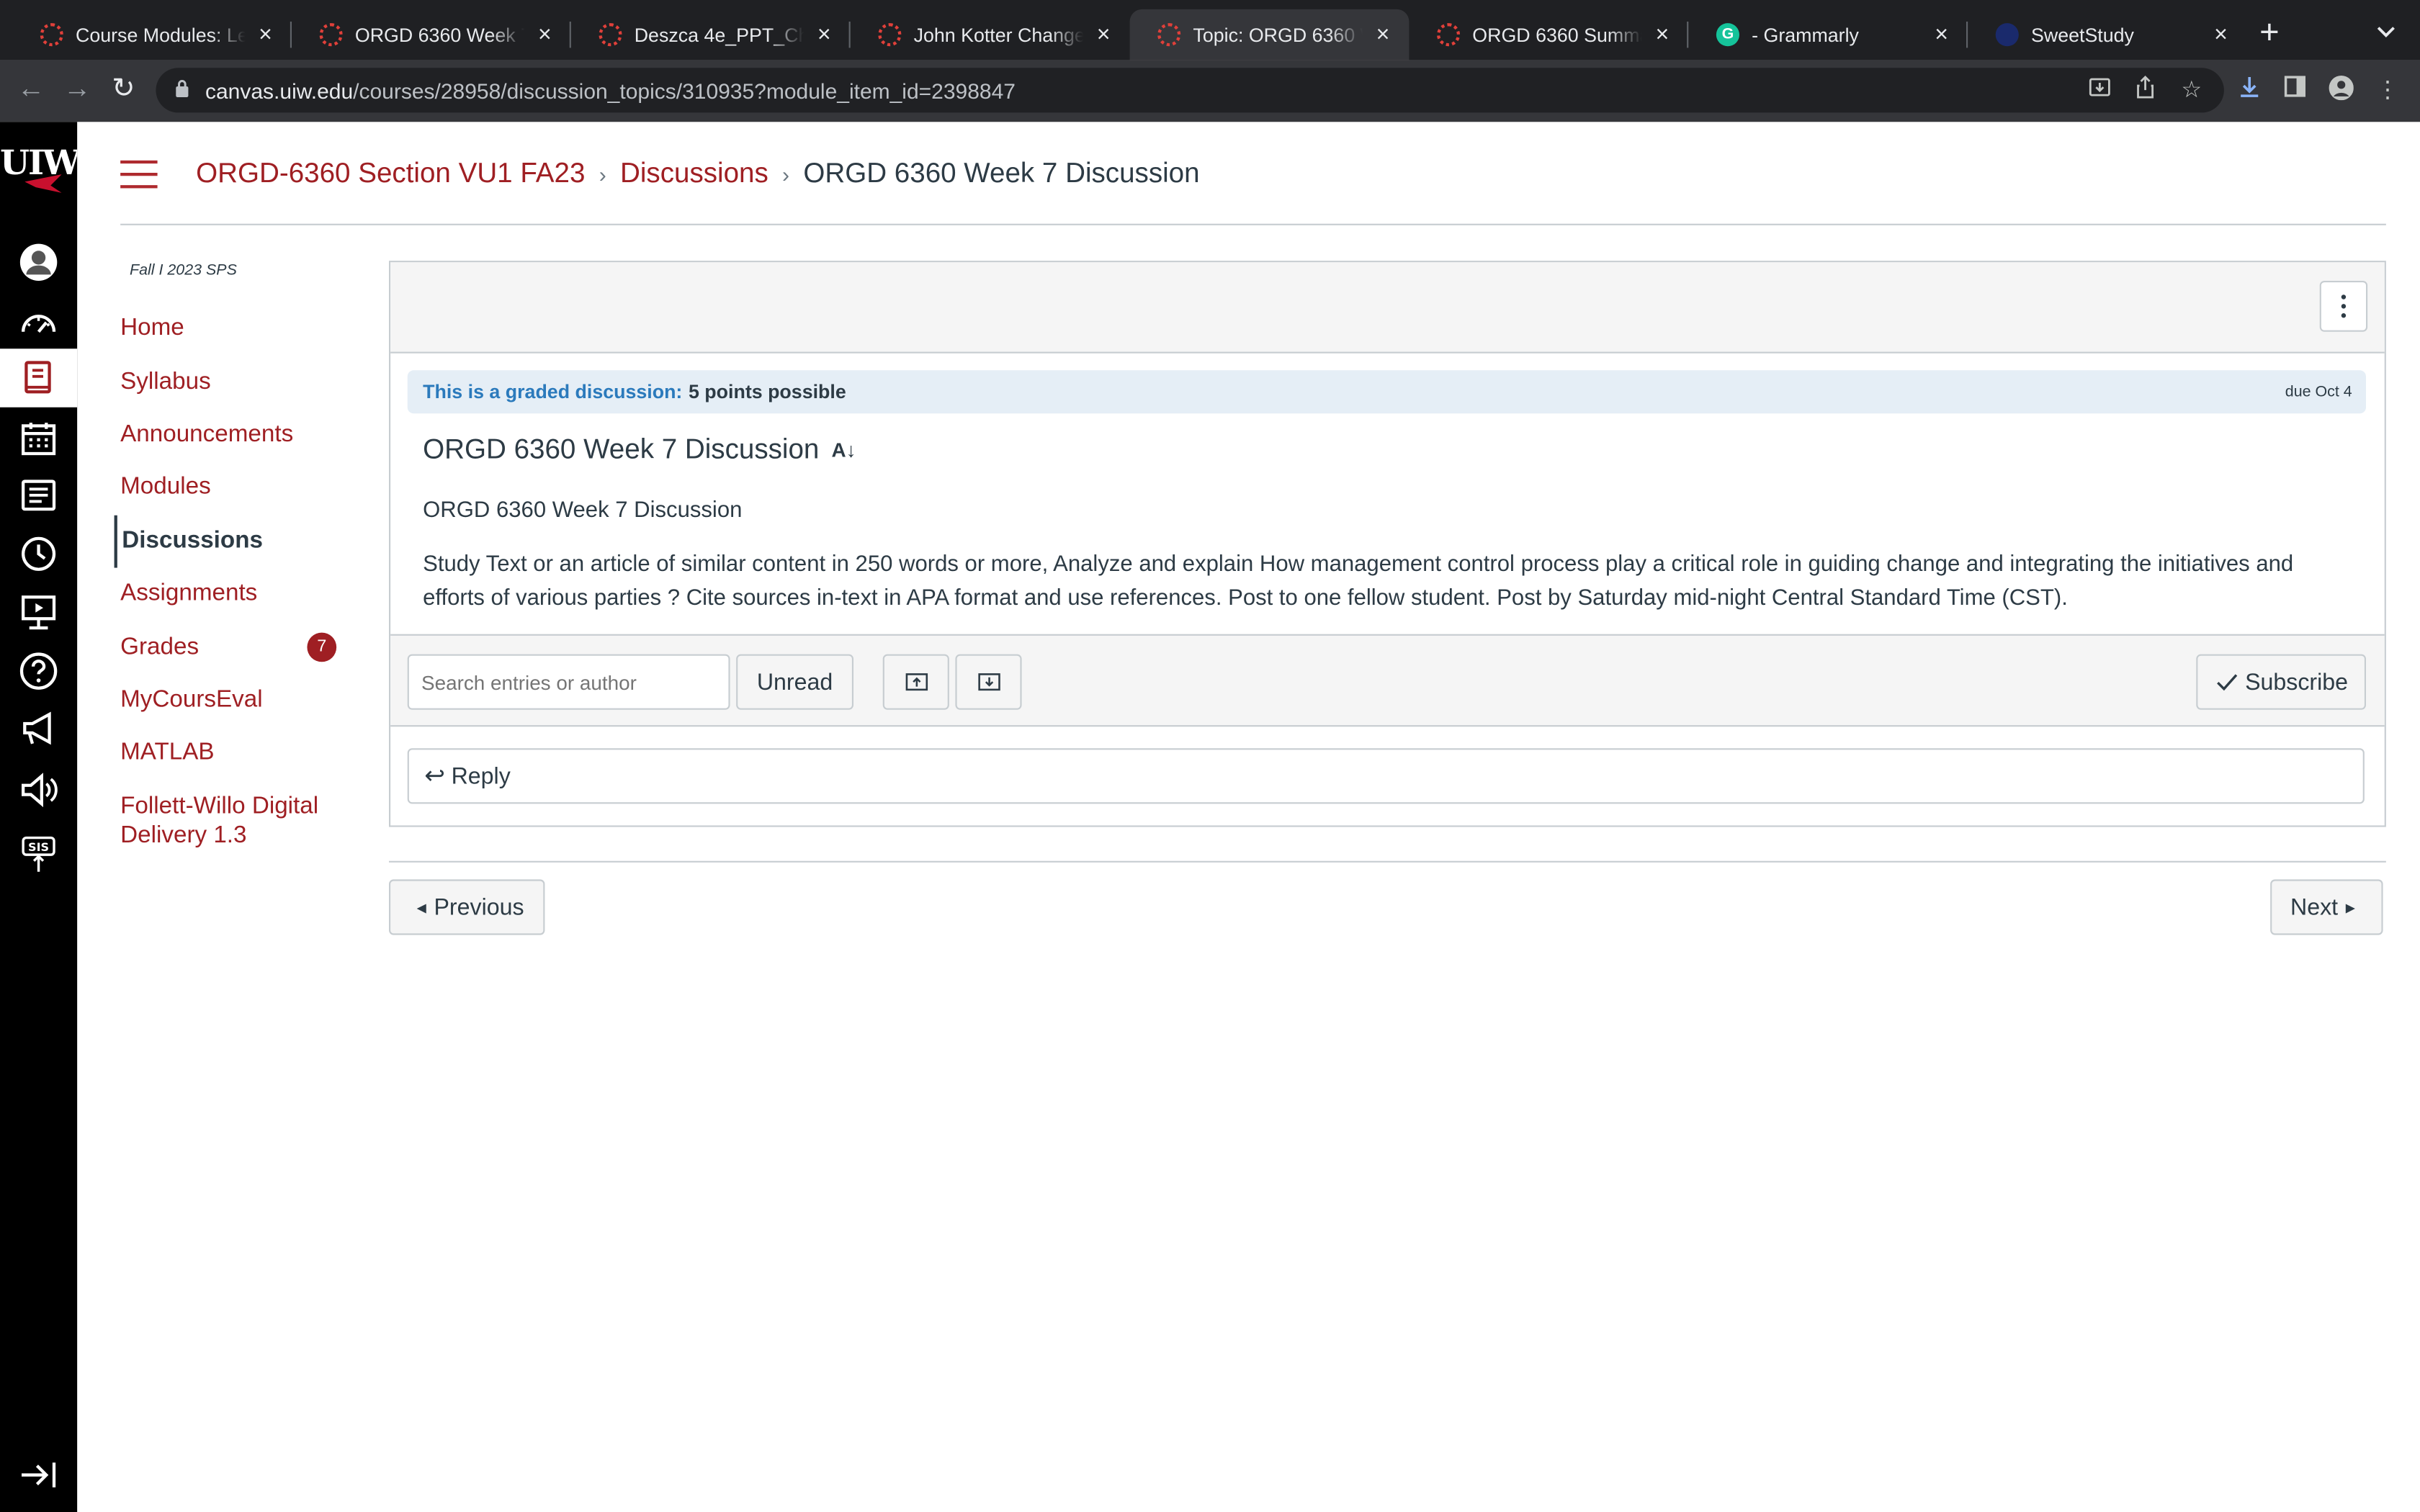 The image size is (2420, 1512). What do you see at coordinates (238, 329) in the screenshot?
I see `course-nav-home: Home` at bounding box center [238, 329].